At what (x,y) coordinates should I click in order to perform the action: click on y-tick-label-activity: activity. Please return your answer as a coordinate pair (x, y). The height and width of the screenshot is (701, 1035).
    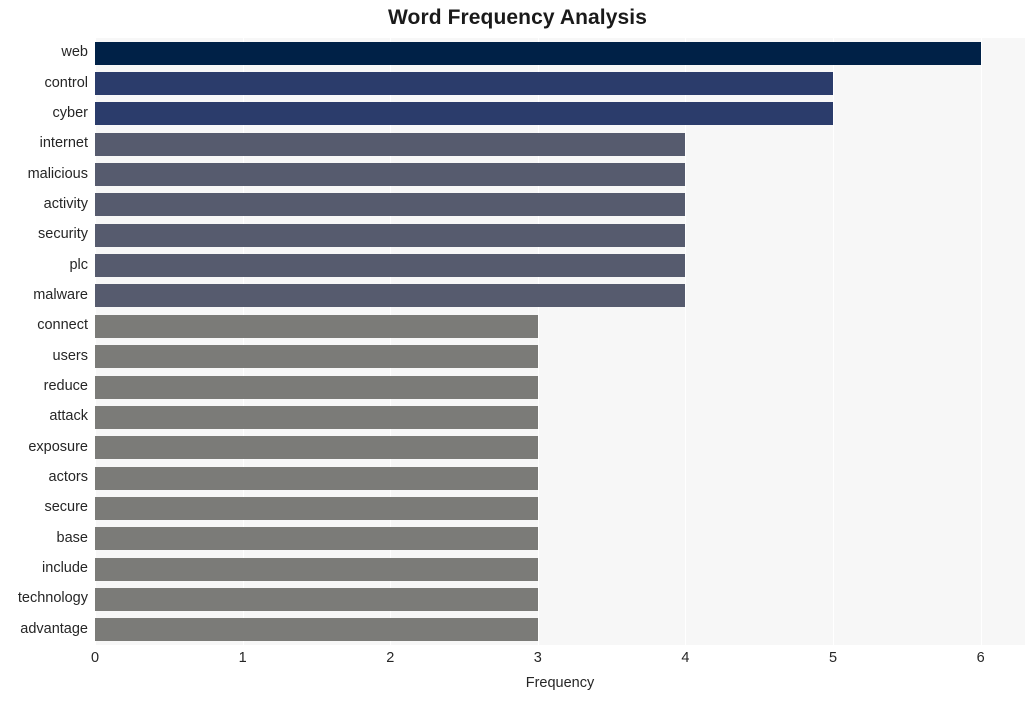
    Looking at the image, I should click on (65, 203).